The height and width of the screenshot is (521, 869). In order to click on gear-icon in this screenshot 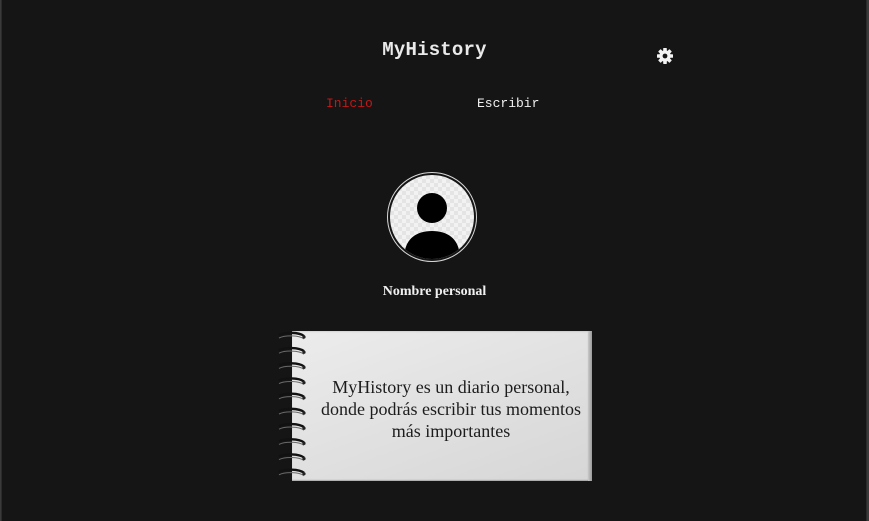, I will do `click(665, 56)`.